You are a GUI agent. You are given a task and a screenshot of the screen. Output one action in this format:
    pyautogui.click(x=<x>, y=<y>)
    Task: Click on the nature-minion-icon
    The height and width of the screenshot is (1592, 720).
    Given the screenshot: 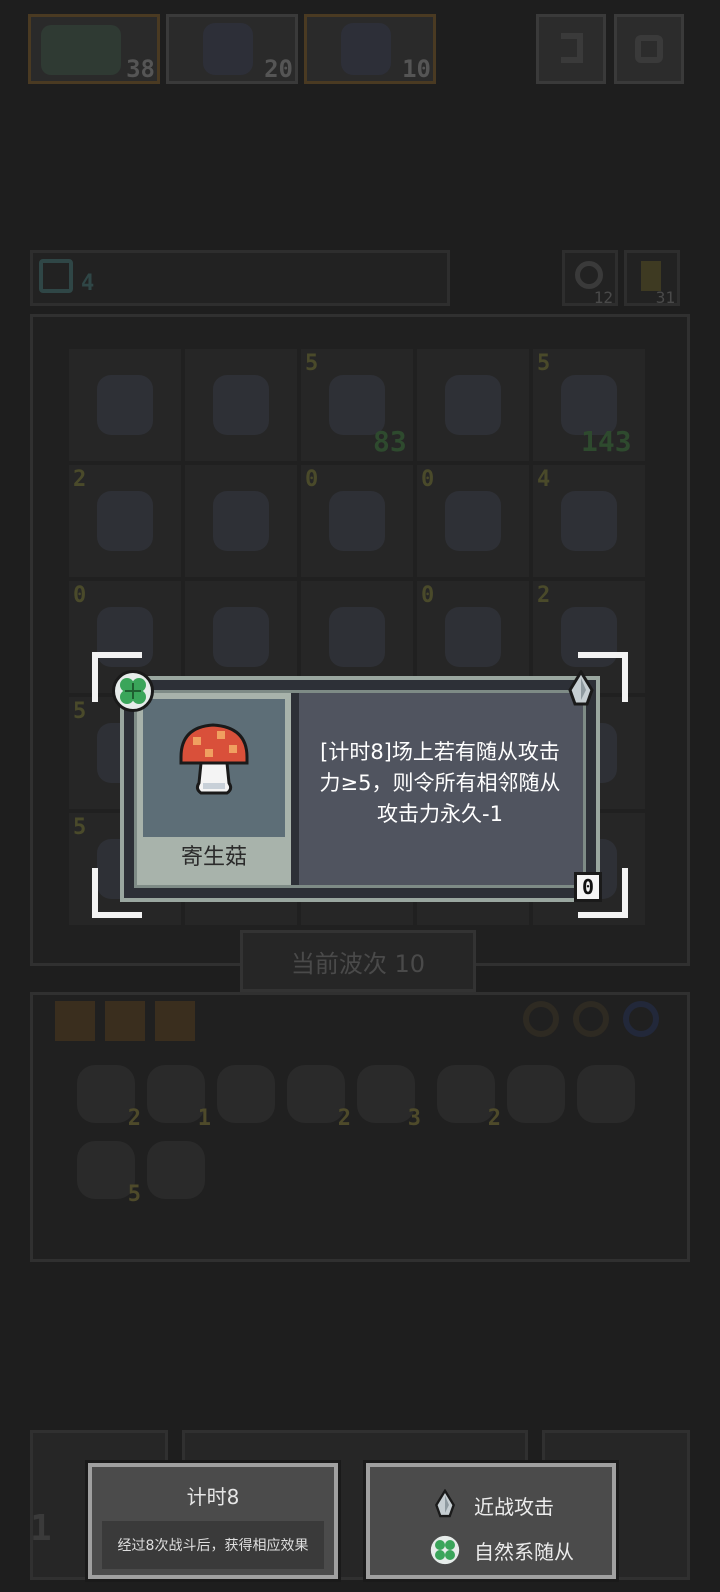 What is the action you would take?
    pyautogui.click(x=445, y=1550)
    